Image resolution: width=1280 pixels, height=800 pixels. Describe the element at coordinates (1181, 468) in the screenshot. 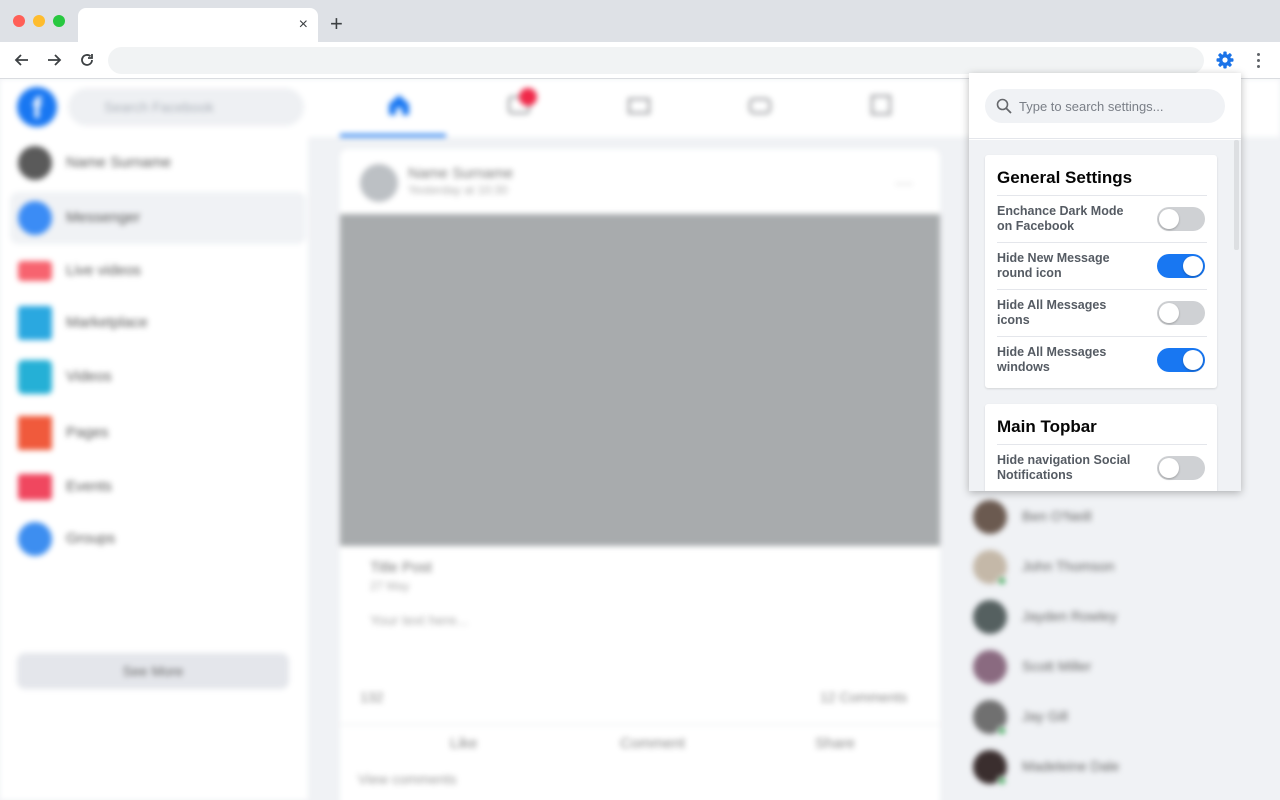

I see `toggle-hide-social-notifications` at that location.